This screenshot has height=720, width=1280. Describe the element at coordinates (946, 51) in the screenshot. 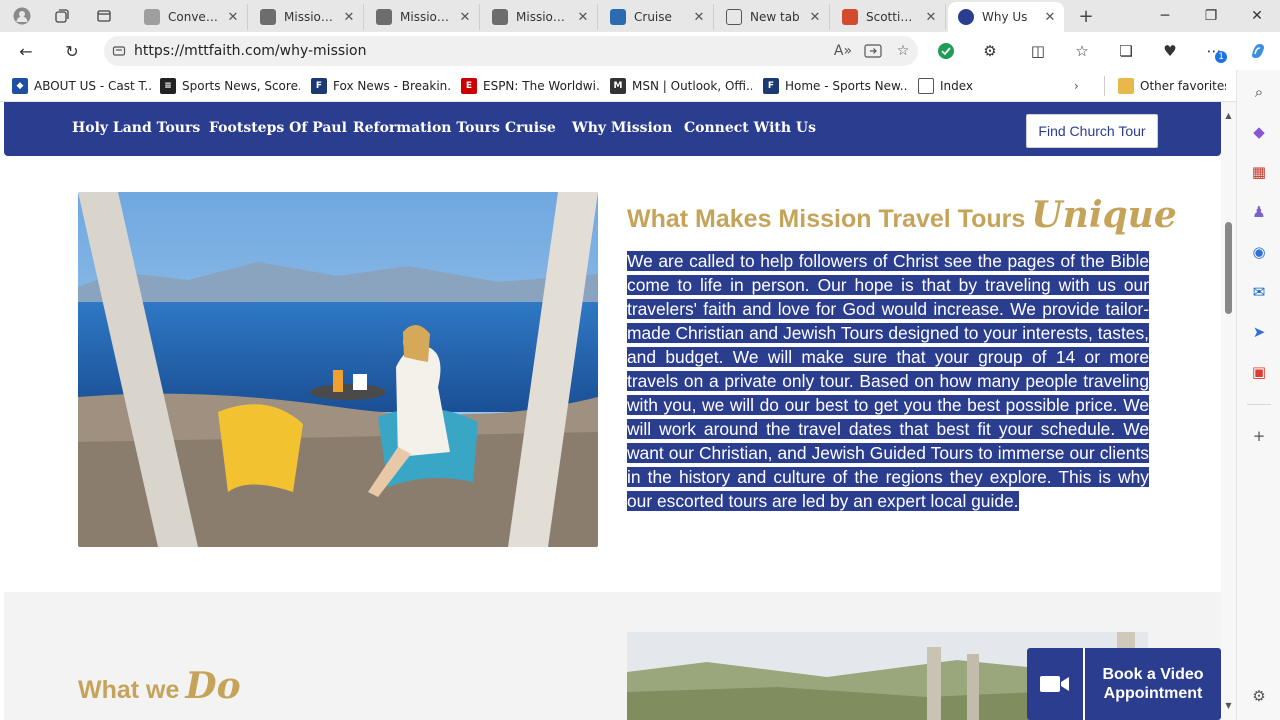

I see `browser-essentials-icon` at that location.